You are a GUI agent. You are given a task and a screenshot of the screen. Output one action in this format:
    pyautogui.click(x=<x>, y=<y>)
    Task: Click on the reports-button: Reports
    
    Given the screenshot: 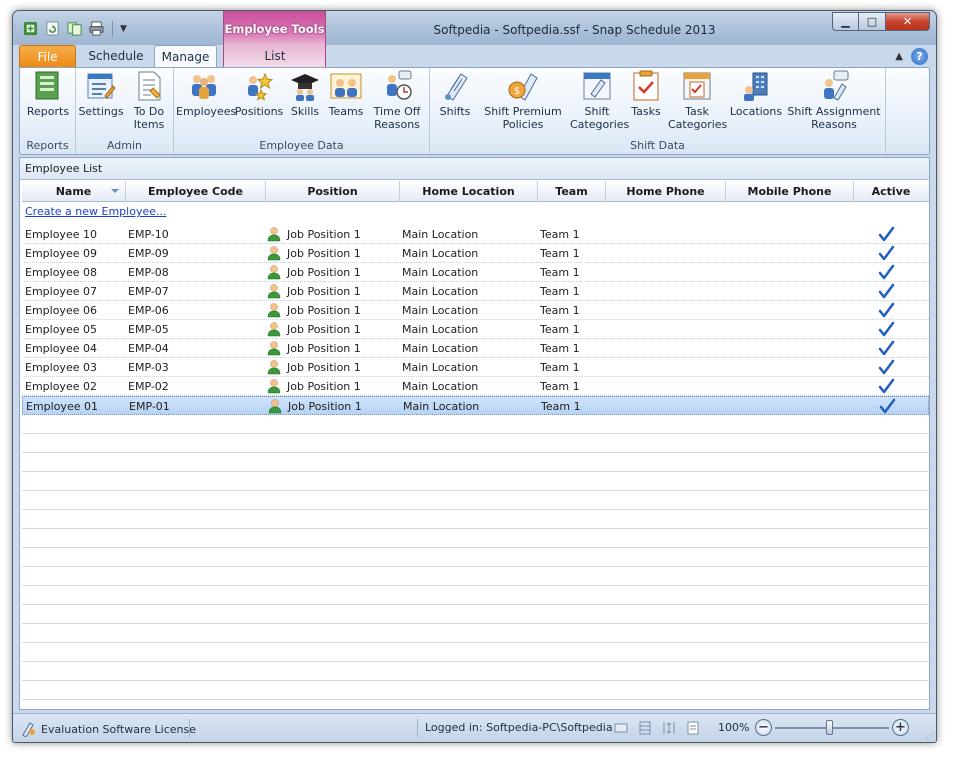 What is the action you would take?
    pyautogui.click(x=48, y=94)
    